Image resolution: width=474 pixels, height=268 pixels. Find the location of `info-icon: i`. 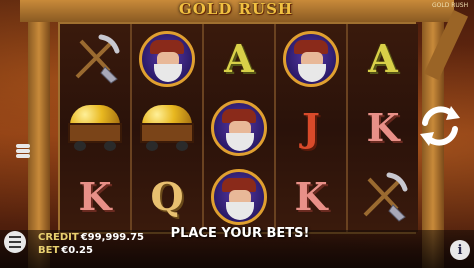

info-icon: i is located at coordinates (460, 250).